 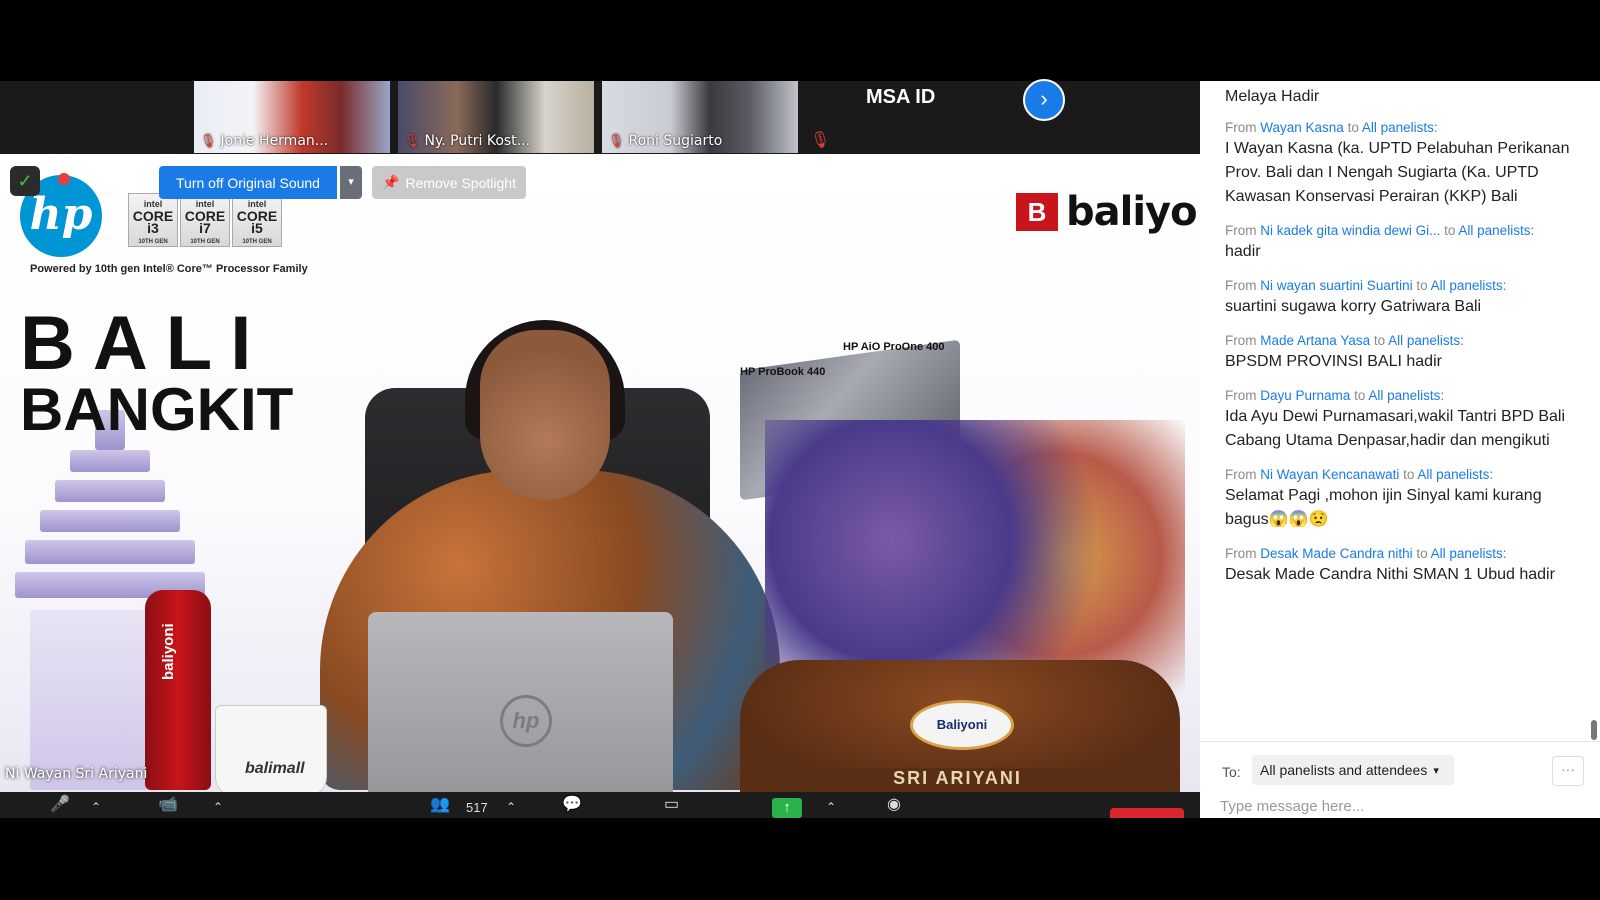 What do you see at coordinates (271, 751) in the screenshot?
I see `mug` at bounding box center [271, 751].